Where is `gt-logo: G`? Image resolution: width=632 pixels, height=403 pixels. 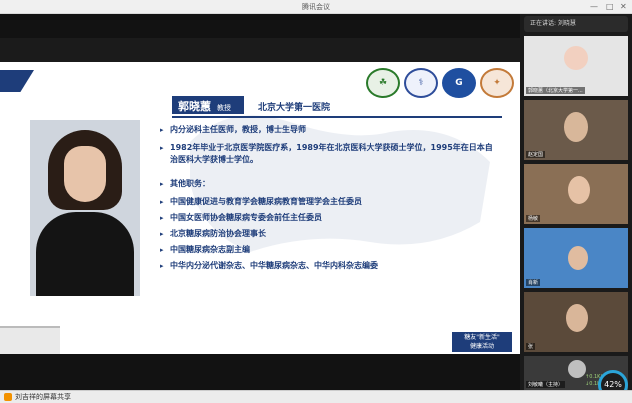 gt-logo: G is located at coordinates (459, 83).